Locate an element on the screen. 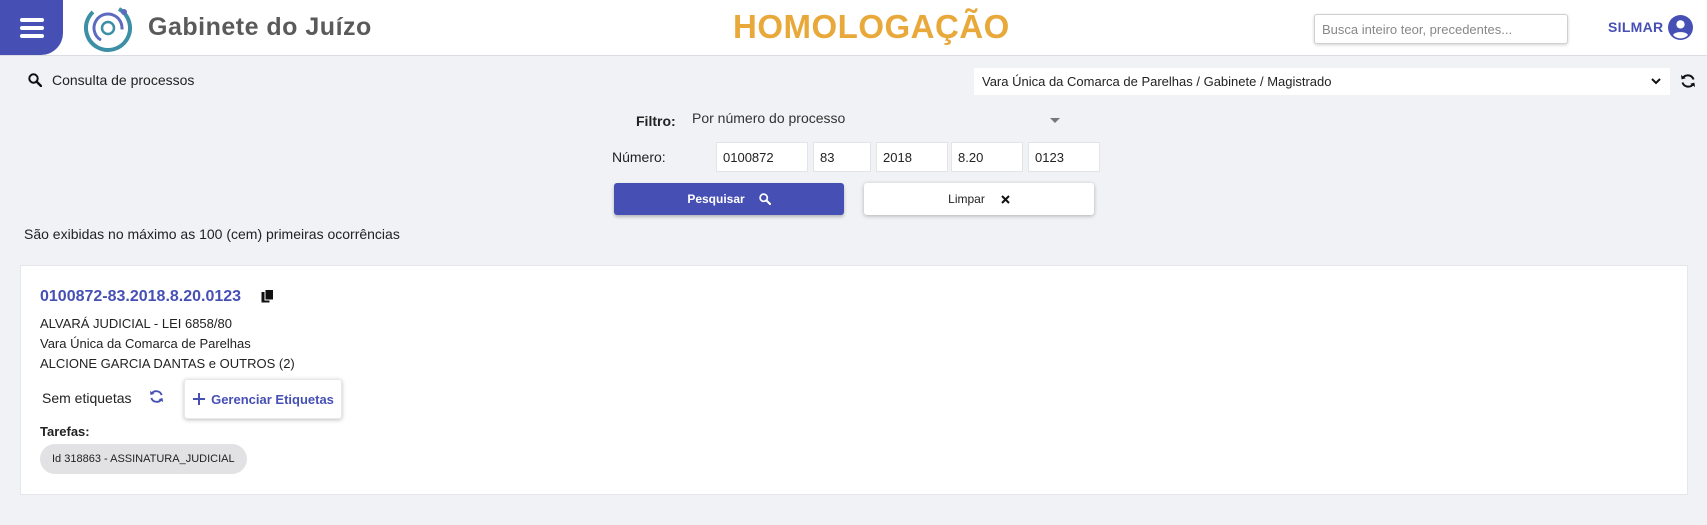 This screenshot has height=525, width=1707. search-button: Pesquisar is located at coordinates (729, 199).